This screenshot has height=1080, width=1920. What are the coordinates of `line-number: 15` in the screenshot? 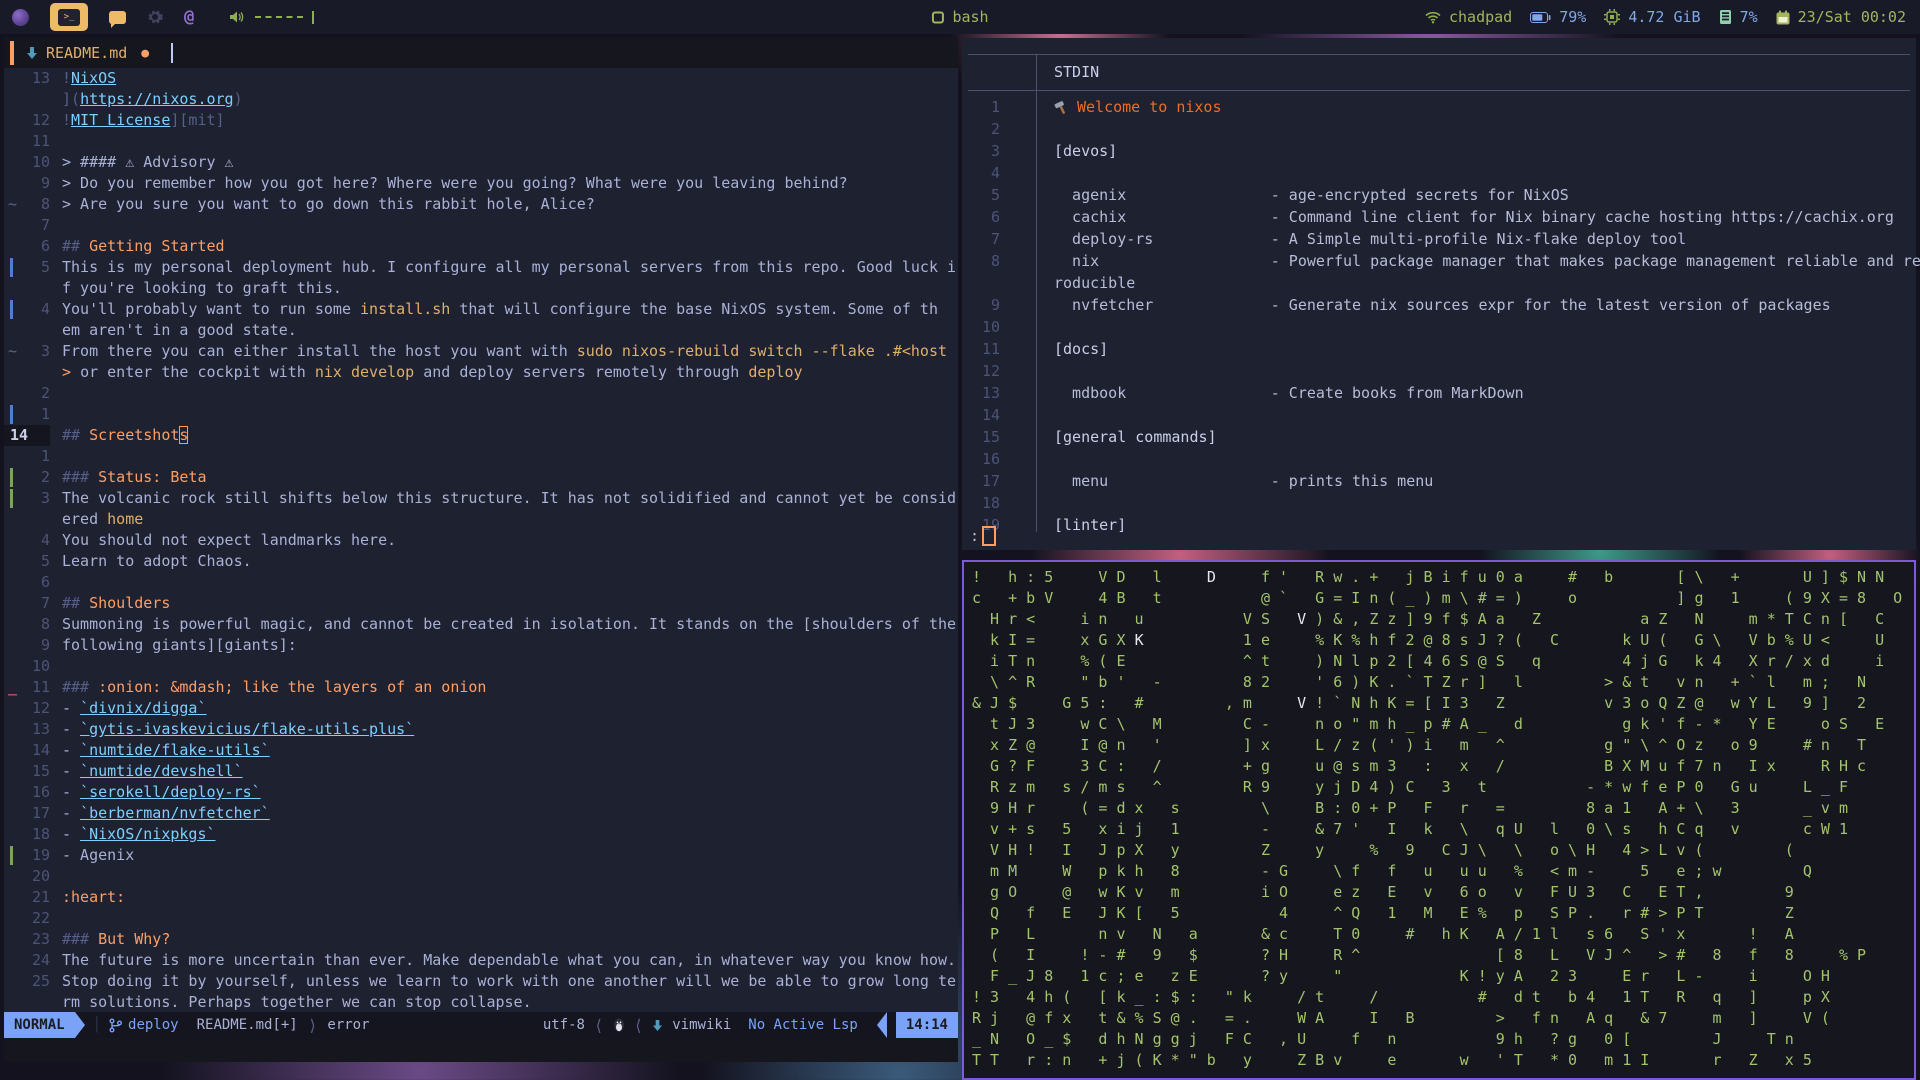 It's located at (990, 437).